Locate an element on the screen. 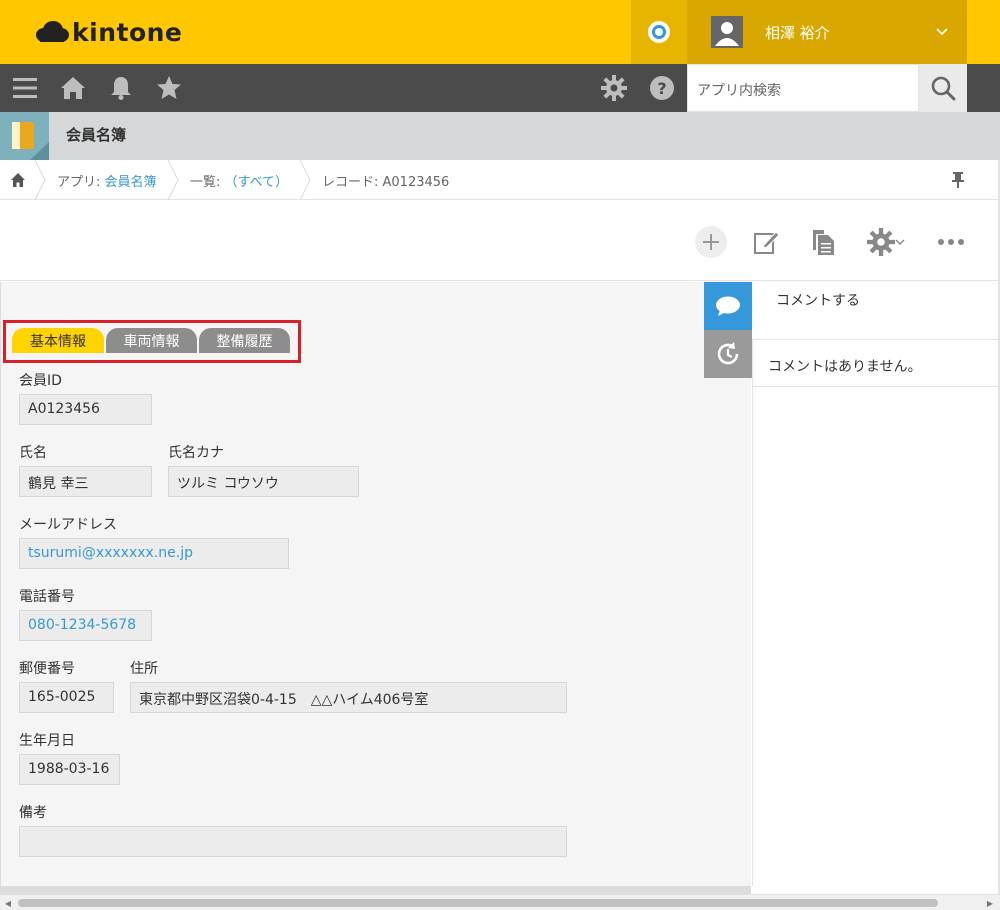  email-label: メールアドレス is located at coordinates (68, 525).